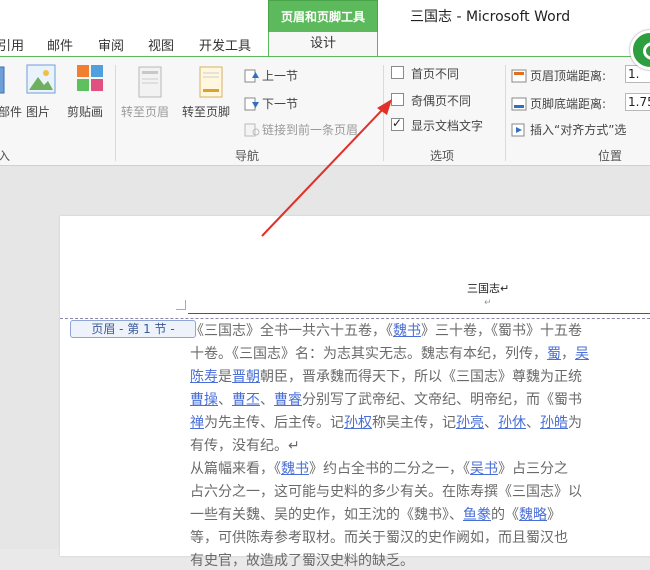 This screenshot has height=570, width=650. I want to click on picture-icon, so click(41, 80).